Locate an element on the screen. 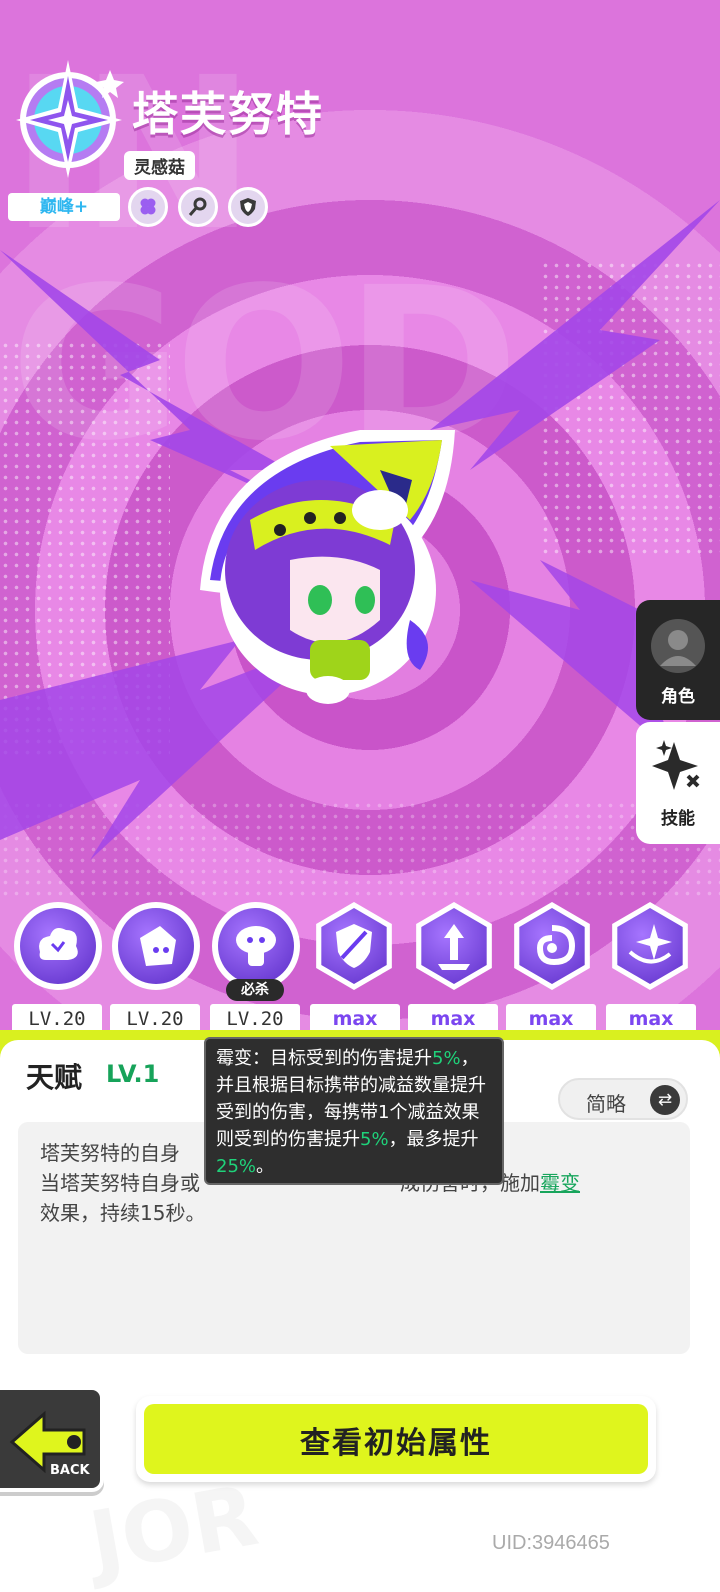 The image size is (720, 1592). clover-icon is located at coordinates (148, 206).